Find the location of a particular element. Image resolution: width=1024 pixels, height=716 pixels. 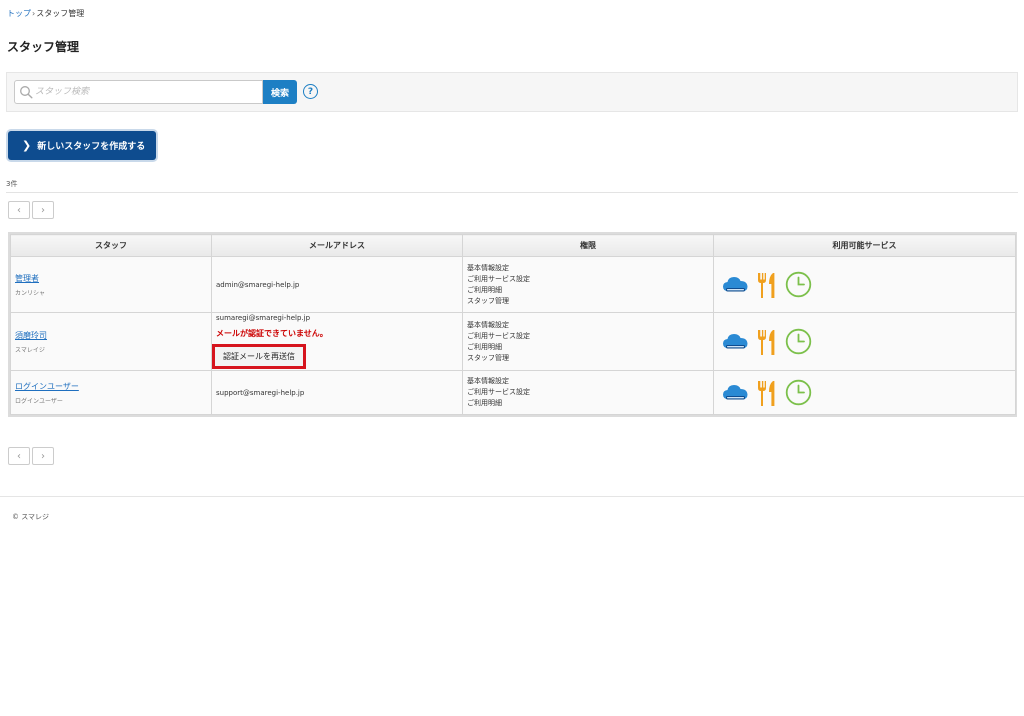

footer-divider is located at coordinates (512, 496).